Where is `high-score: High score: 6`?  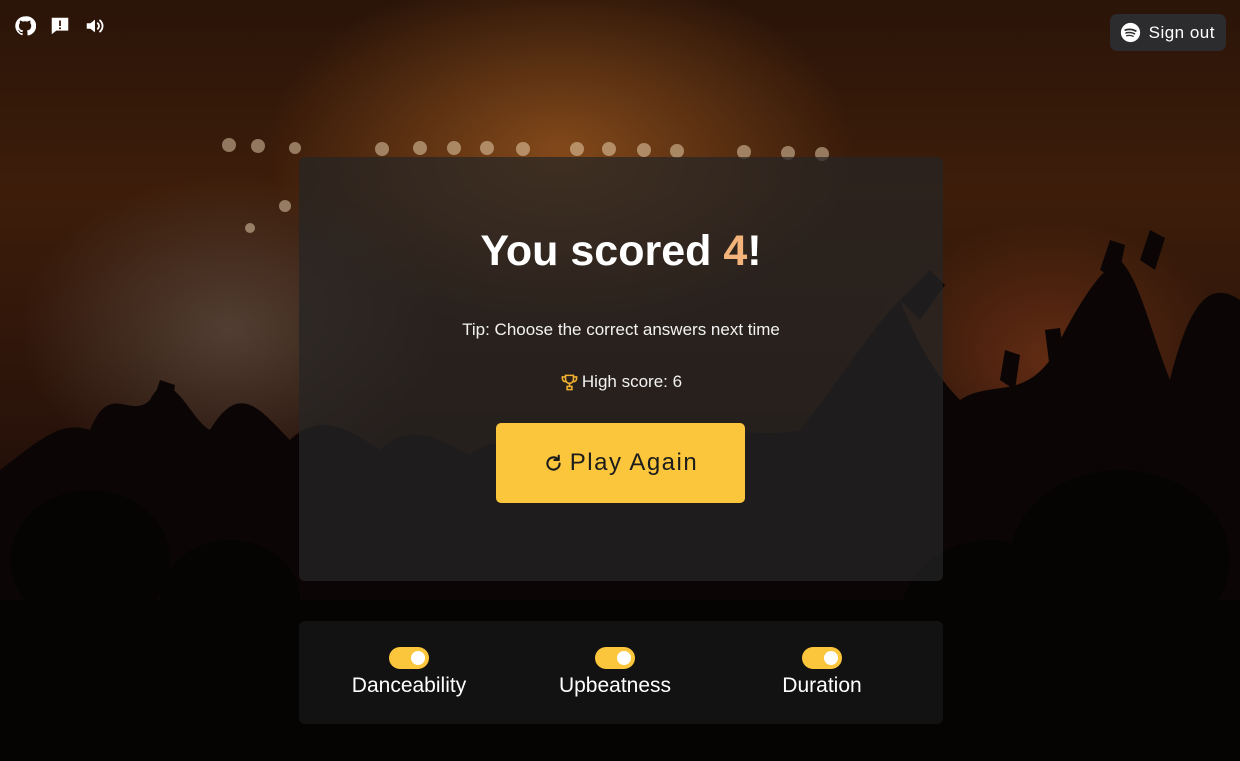
high-score: High score: 6 is located at coordinates (621, 382).